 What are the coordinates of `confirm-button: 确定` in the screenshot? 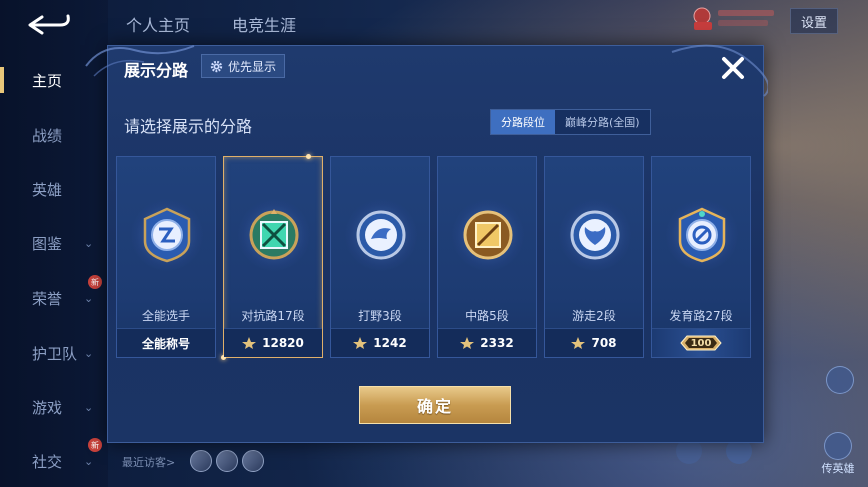 It's located at (435, 405).